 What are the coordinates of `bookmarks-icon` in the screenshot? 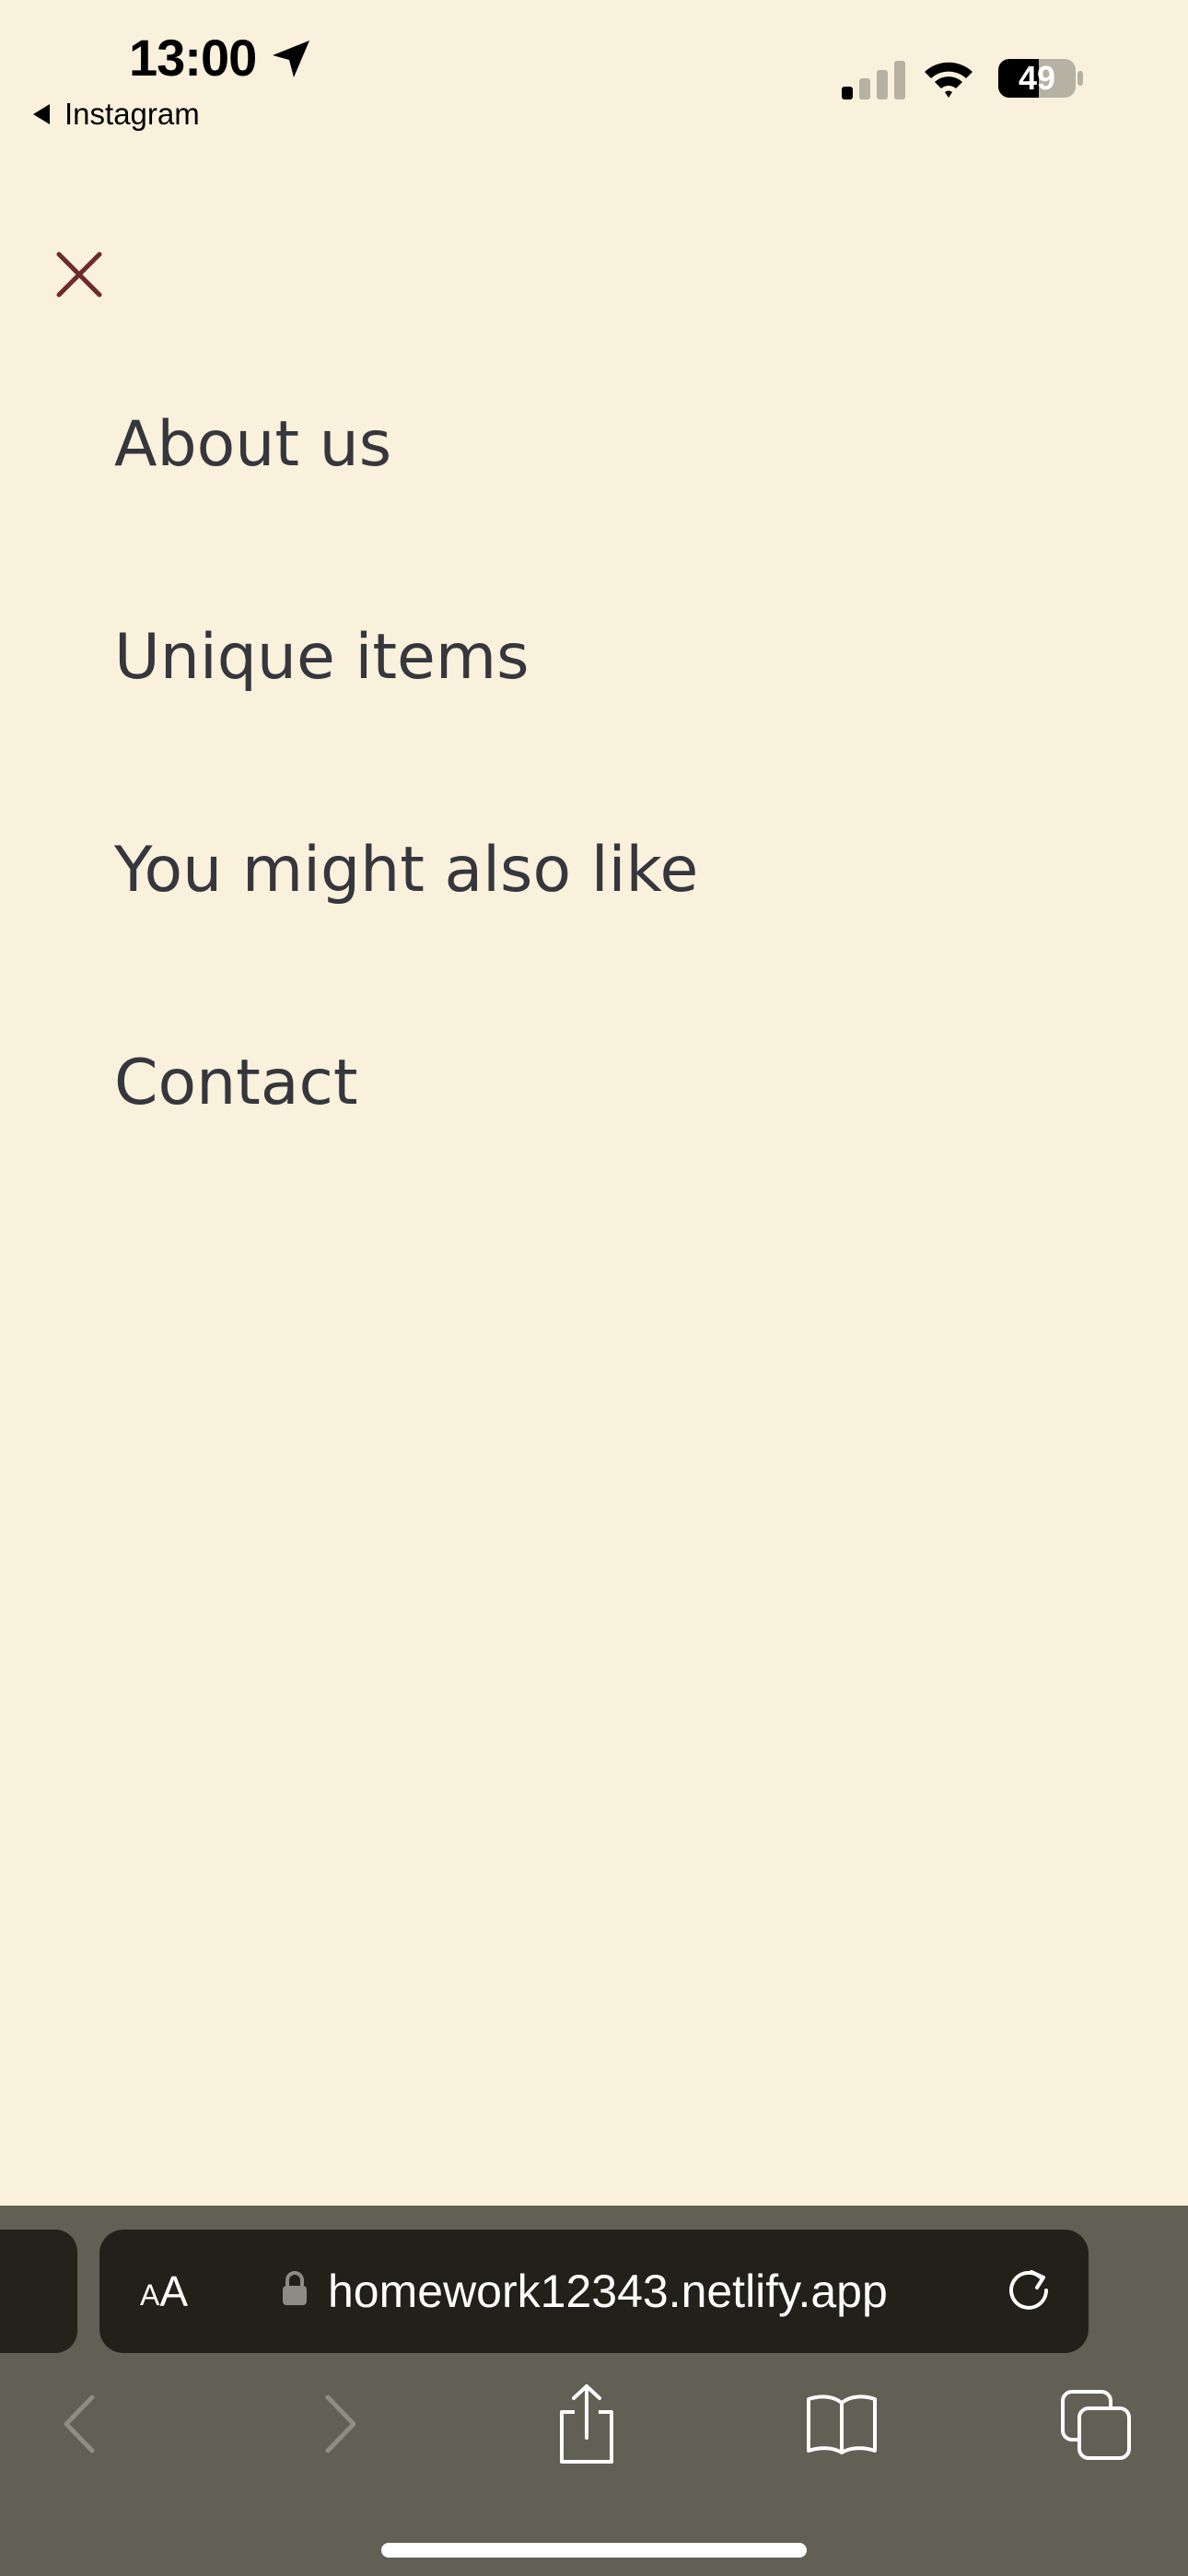 It's located at (842, 2424).